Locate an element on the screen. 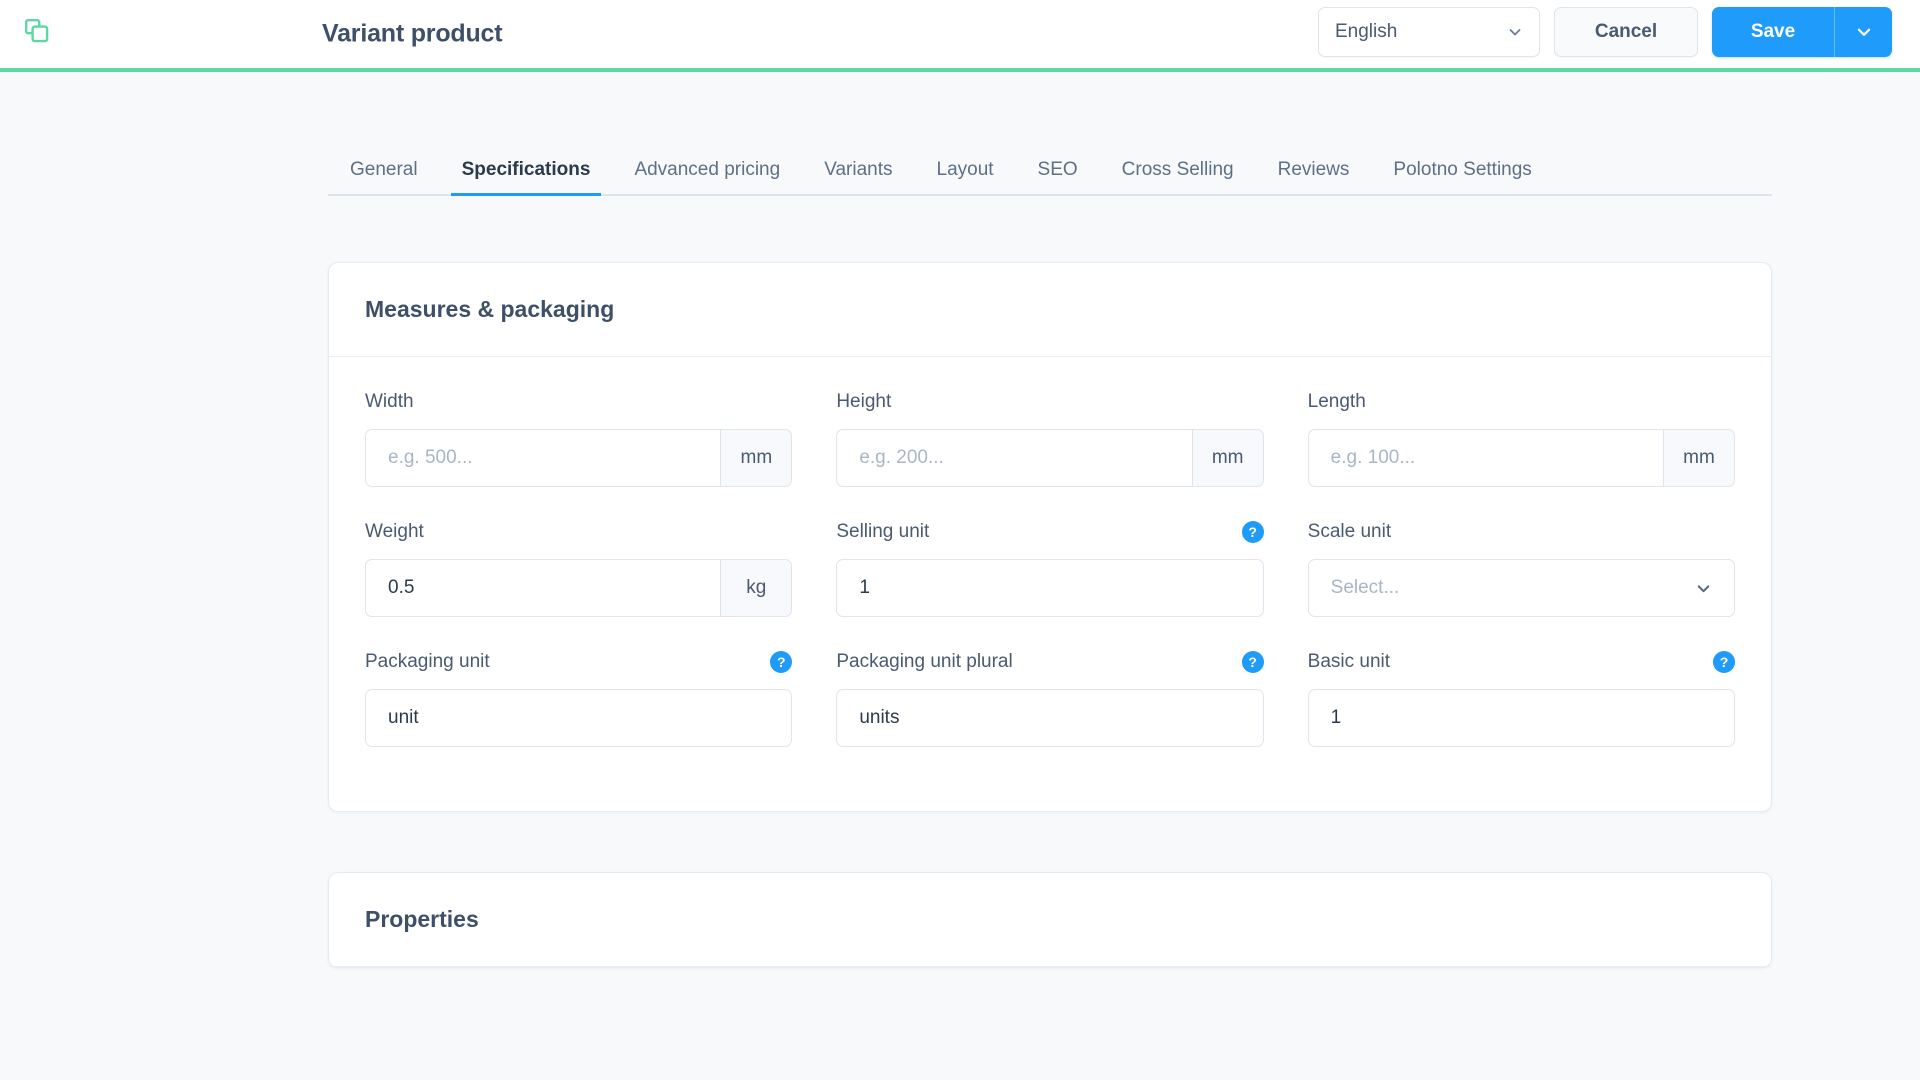  save-button-group: Save is located at coordinates (1802, 32).